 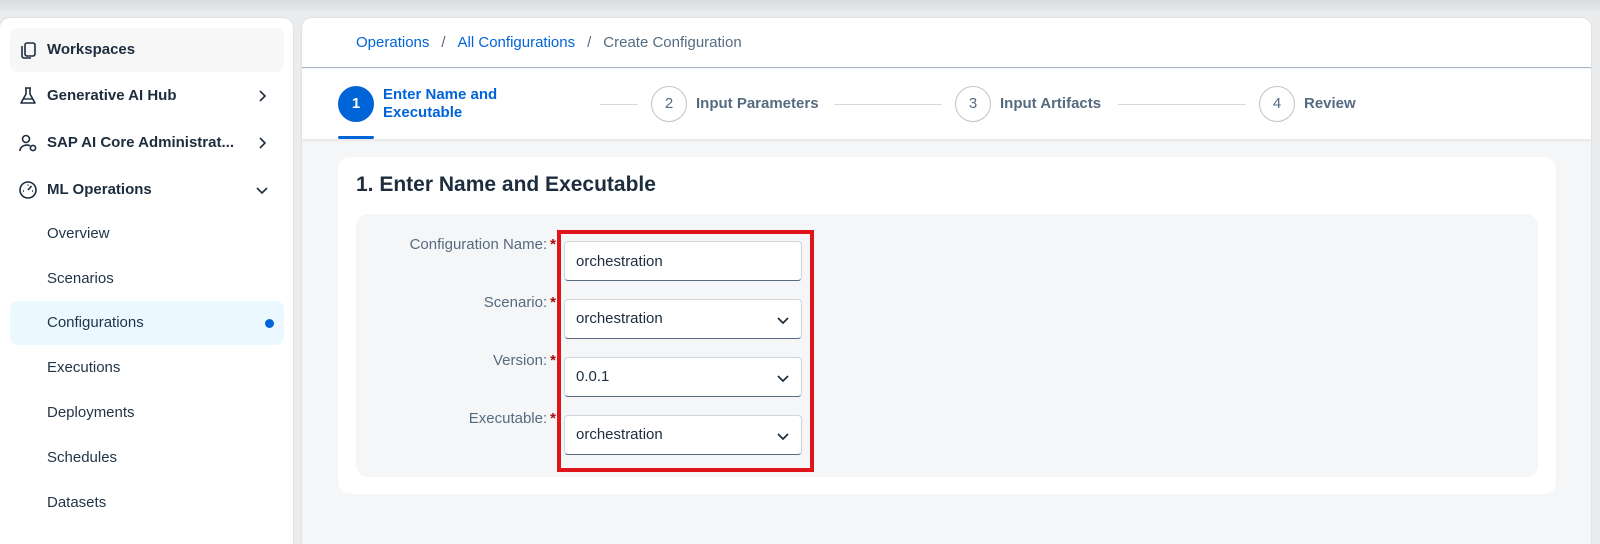 What do you see at coordinates (80, 278) in the screenshot?
I see `sidebar-item-label: Scenarios` at bounding box center [80, 278].